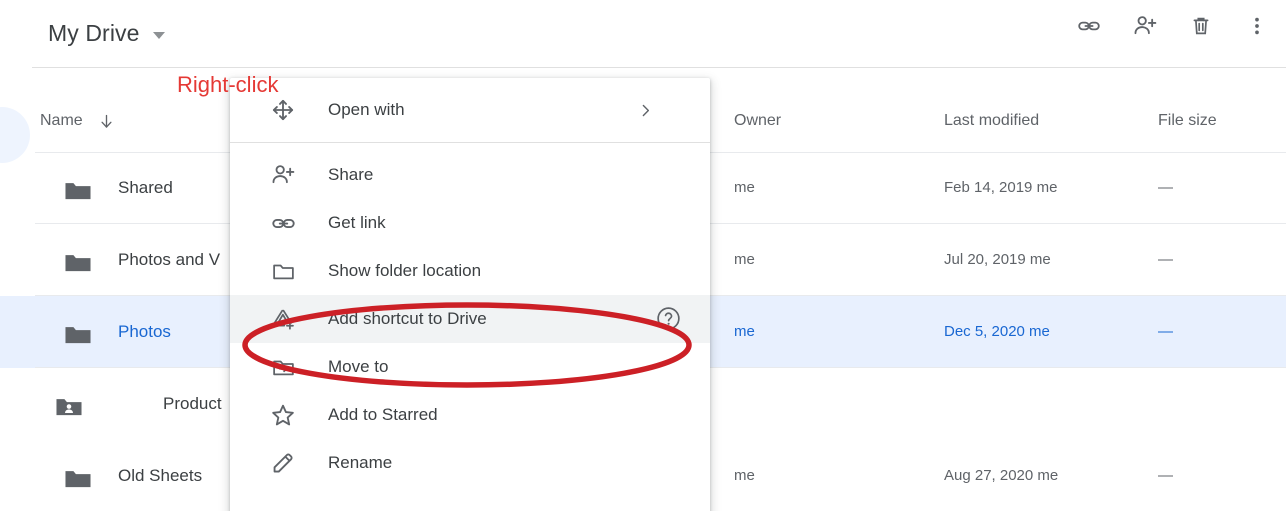  Describe the element at coordinates (61, 120) in the screenshot. I see `column-header-name-label: Name` at that location.